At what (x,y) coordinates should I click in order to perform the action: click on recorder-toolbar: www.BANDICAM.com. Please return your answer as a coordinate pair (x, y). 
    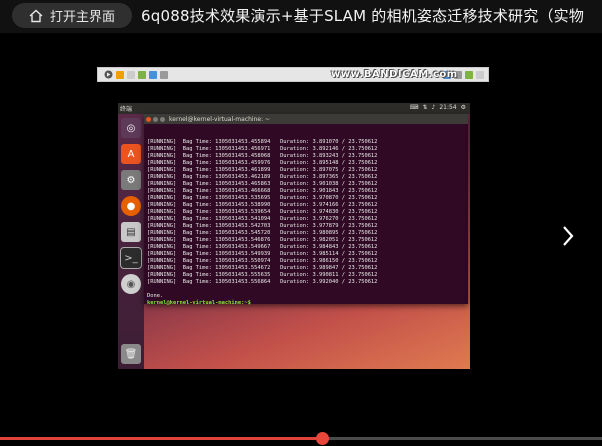
    Looking at the image, I should click on (293, 74).